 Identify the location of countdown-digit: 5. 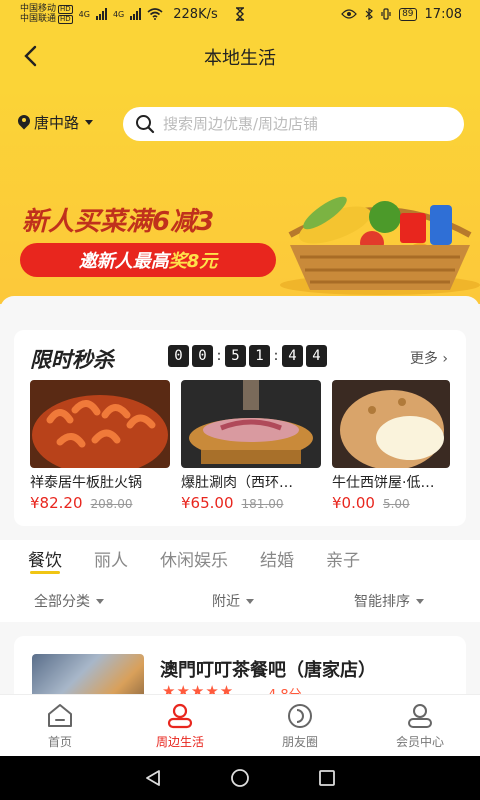
(235, 356).